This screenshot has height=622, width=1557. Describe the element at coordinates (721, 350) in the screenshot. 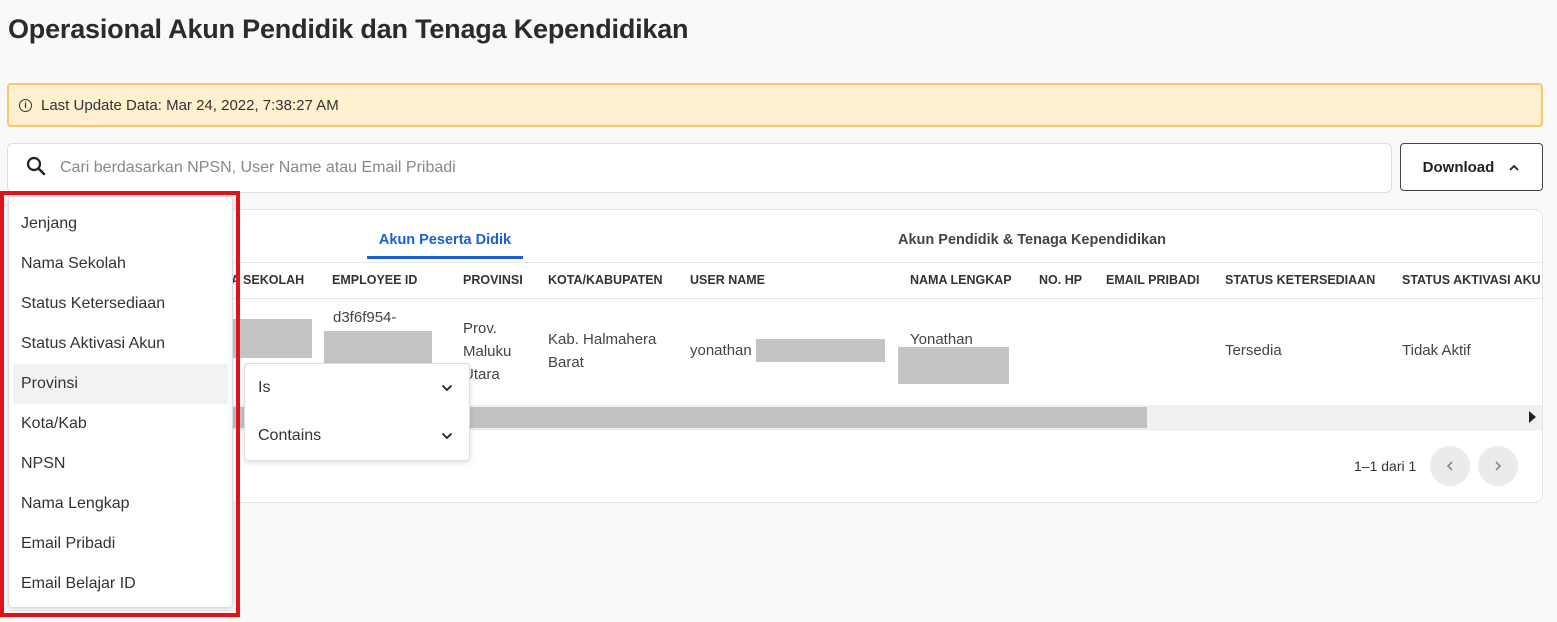

I see `cell-user-name: yonathan` at that location.